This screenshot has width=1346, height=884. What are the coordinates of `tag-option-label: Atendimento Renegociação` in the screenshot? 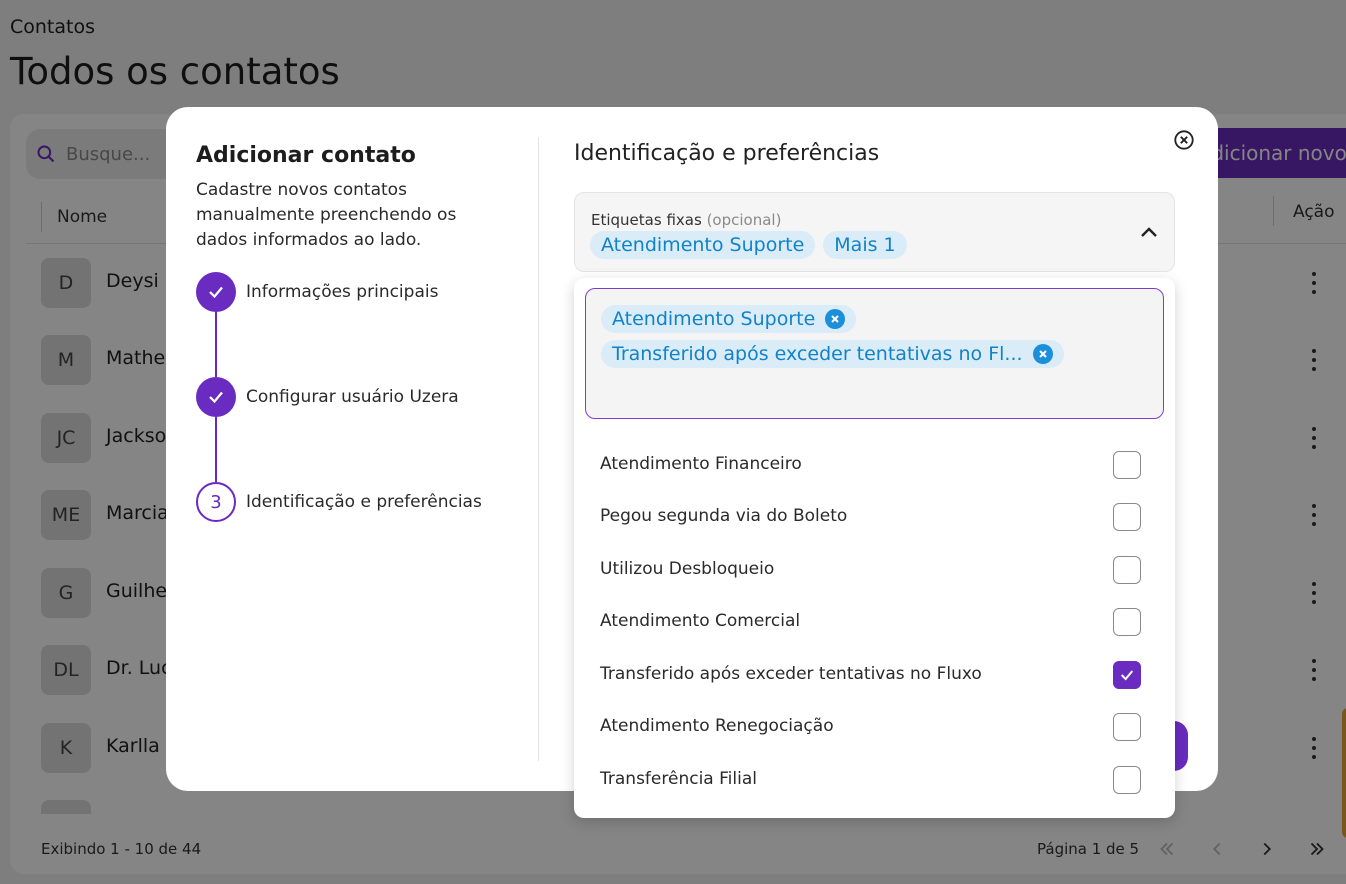 It's located at (717, 726).